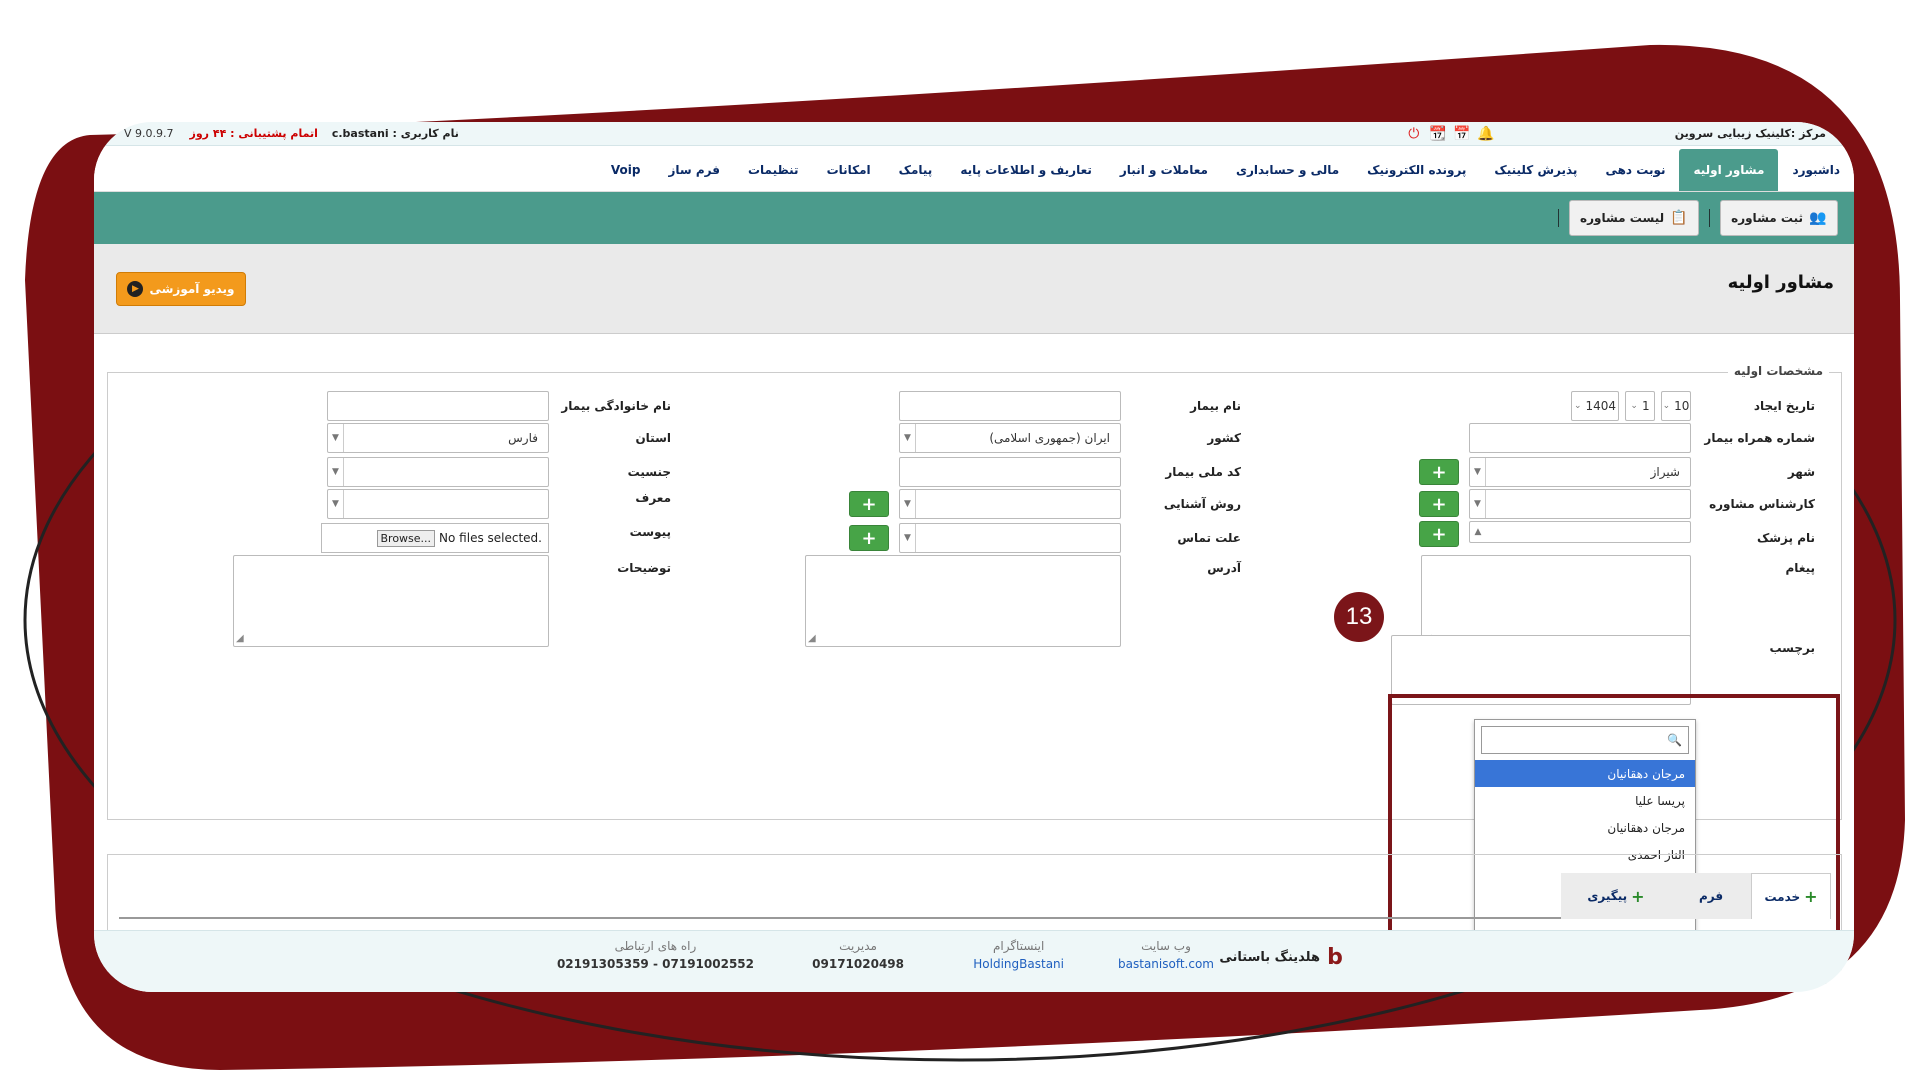 The height and width of the screenshot is (1080, 1920). I want to click on menu-appointments: نوبت دهی, so click(1635, 170).